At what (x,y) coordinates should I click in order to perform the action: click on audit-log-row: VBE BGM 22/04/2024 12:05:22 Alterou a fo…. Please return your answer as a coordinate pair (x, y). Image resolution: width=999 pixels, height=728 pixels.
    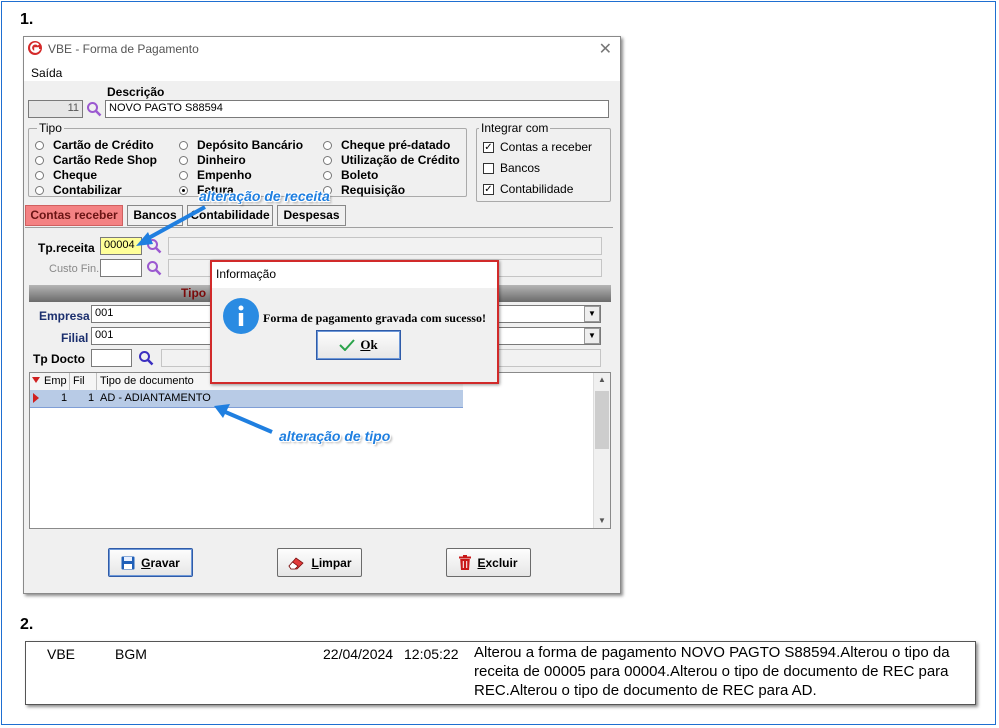
    Looking at the image, I should click on (500, 673).